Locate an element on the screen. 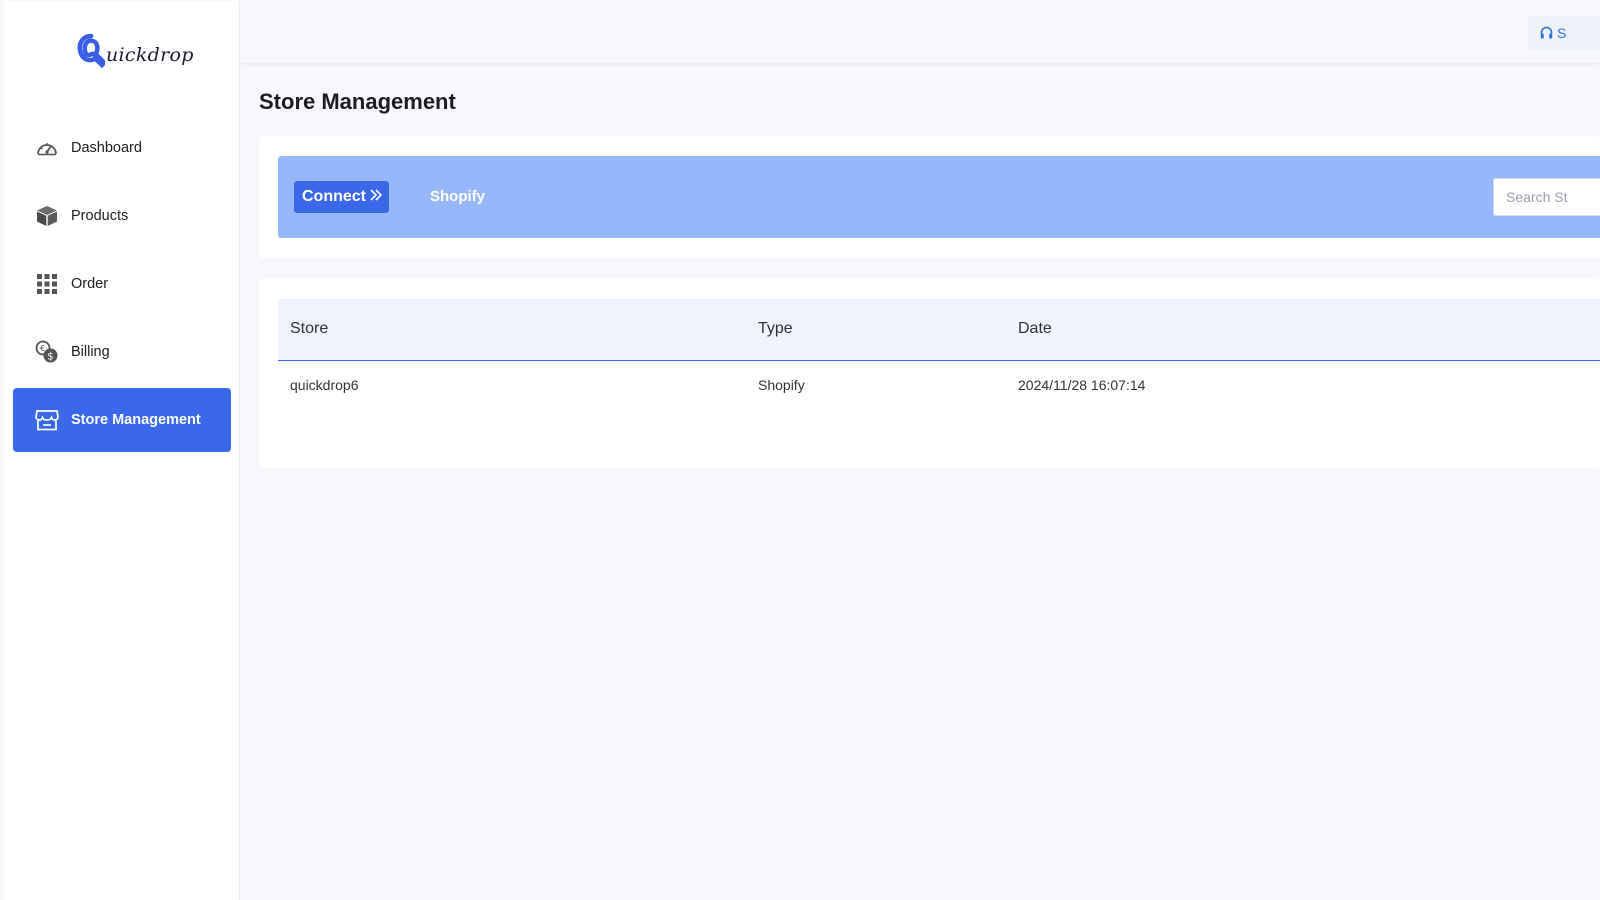  logo-text: uickdrop is located at coordinates (150, 55).